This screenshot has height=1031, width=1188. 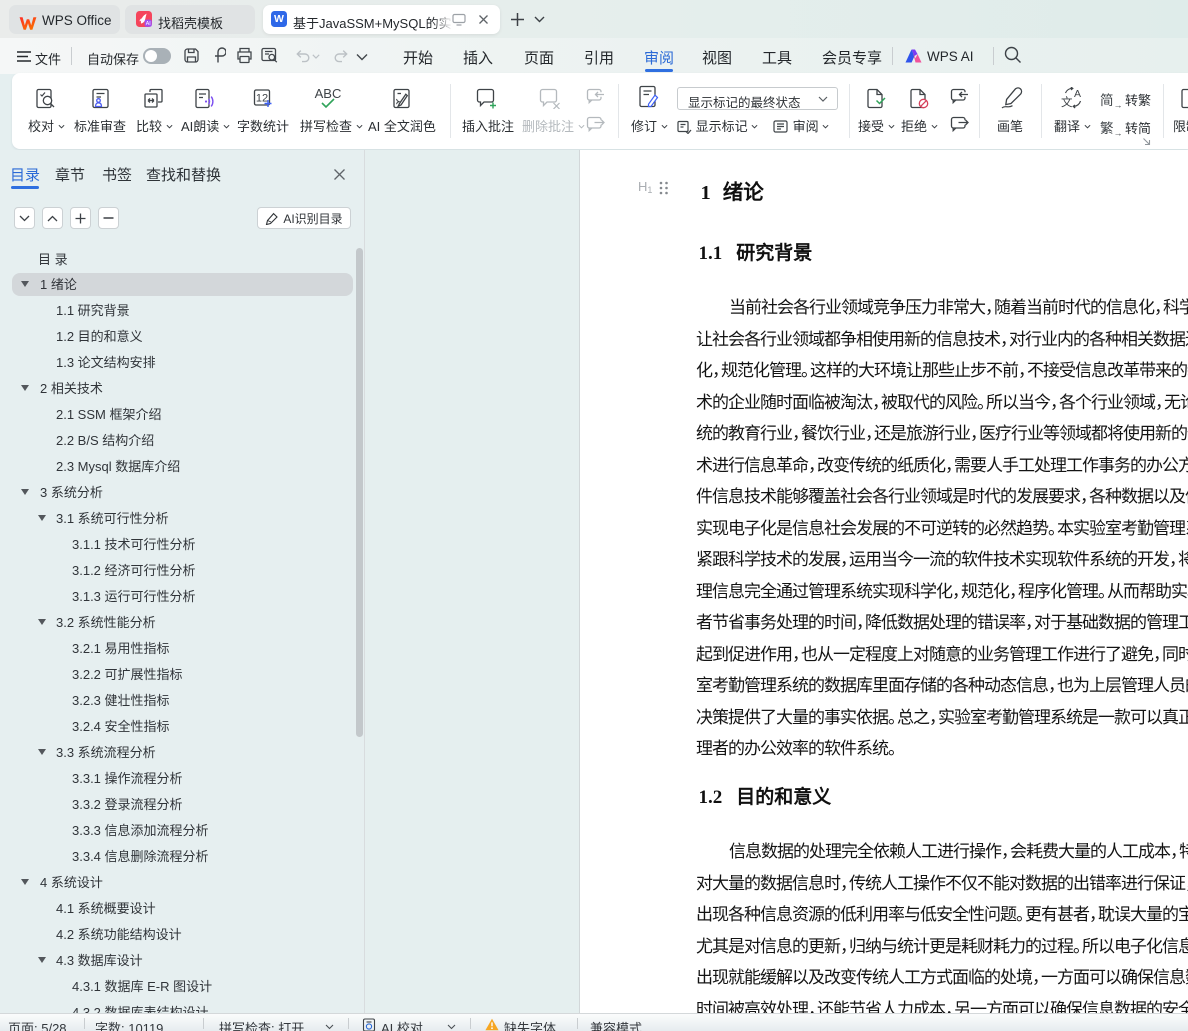 What do you see at coordinates (328, 93) in the screenshot?
I see `svg-text: ABC` at bounding box center [328, 93].